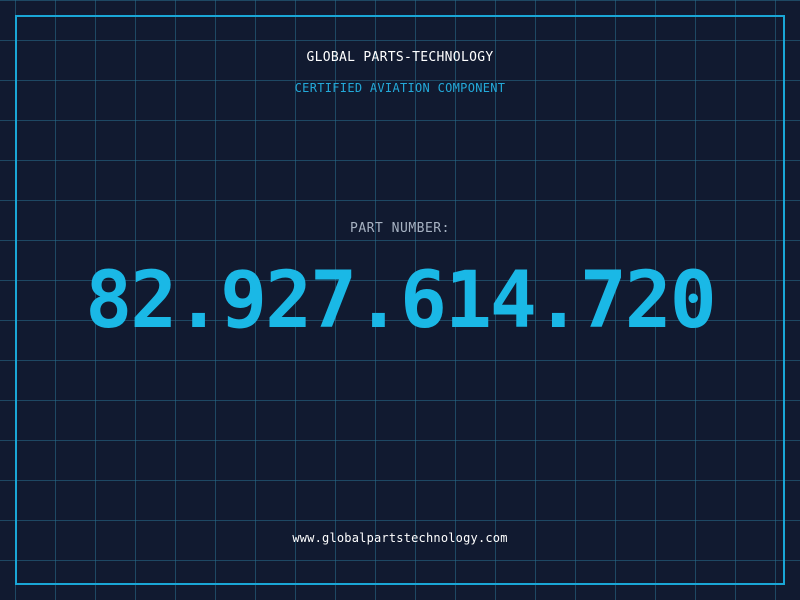 Image resolution: width=800 pixels, height=600 pixels. I want to click on website-url: www.globalpartstechnology.com, so click(400, 538).